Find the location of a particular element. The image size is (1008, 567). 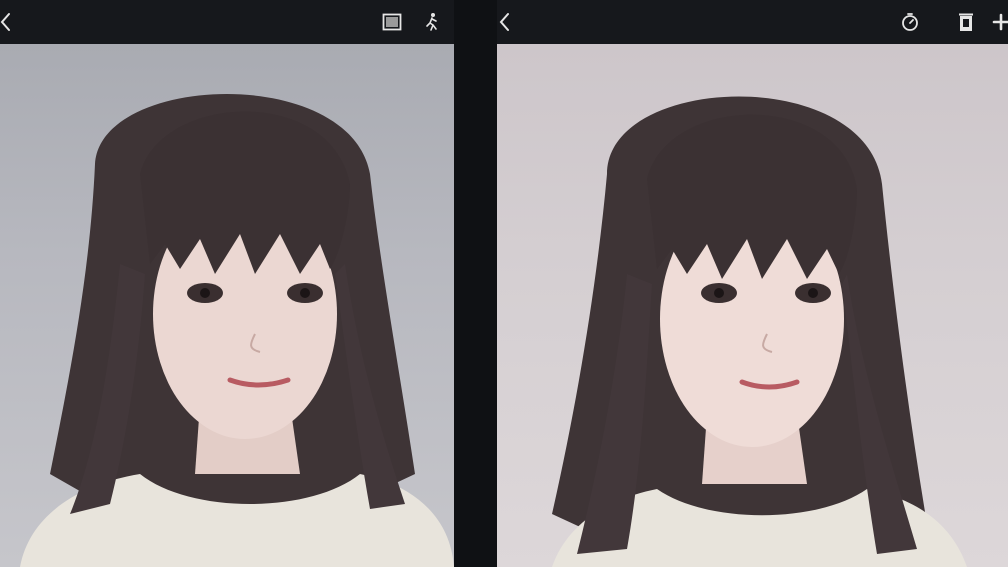

timer-button is located at coordinates (910, 22).